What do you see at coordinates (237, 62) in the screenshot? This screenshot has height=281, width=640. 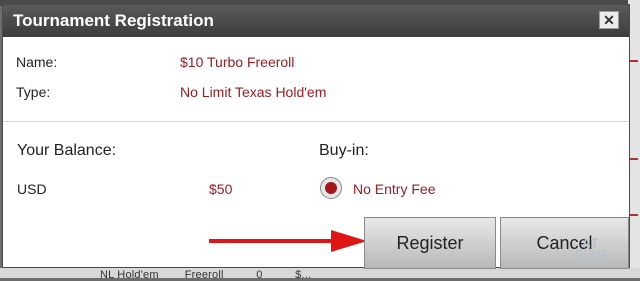 I see `tournament-name-value: $10 Turbo Freeroll` at bounding box center [237, 62].